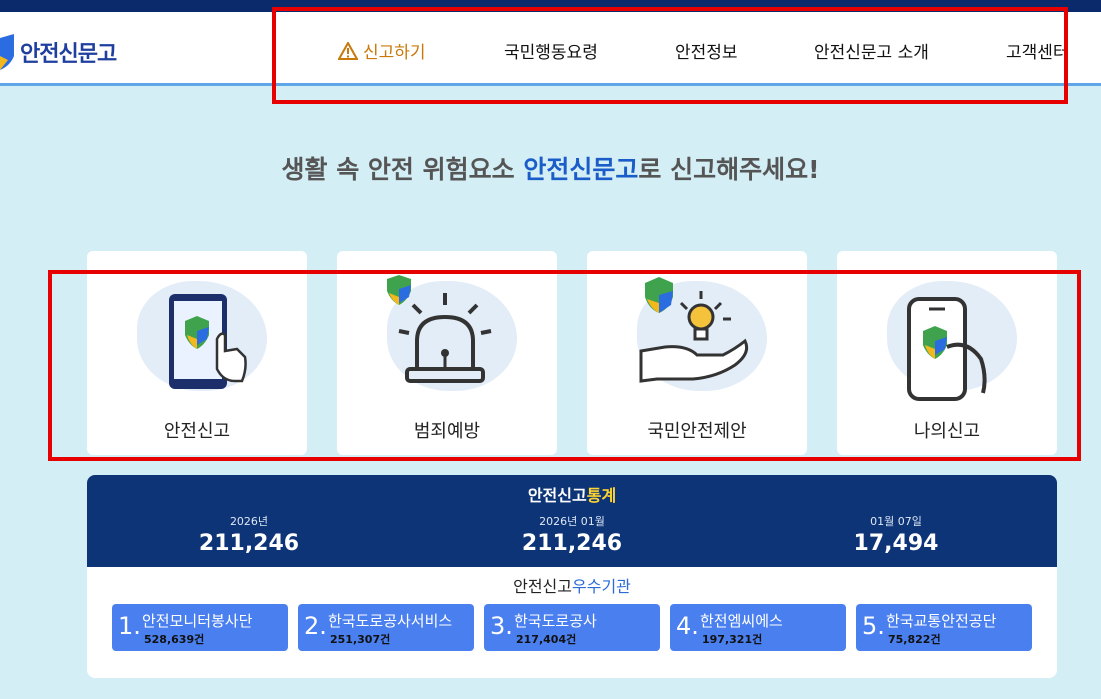 The image size is (1101, 699). I want to click on page-headline: 생활 속 안전 위험요소 안전신문고로 신고해주세요!, so click(550, 168).